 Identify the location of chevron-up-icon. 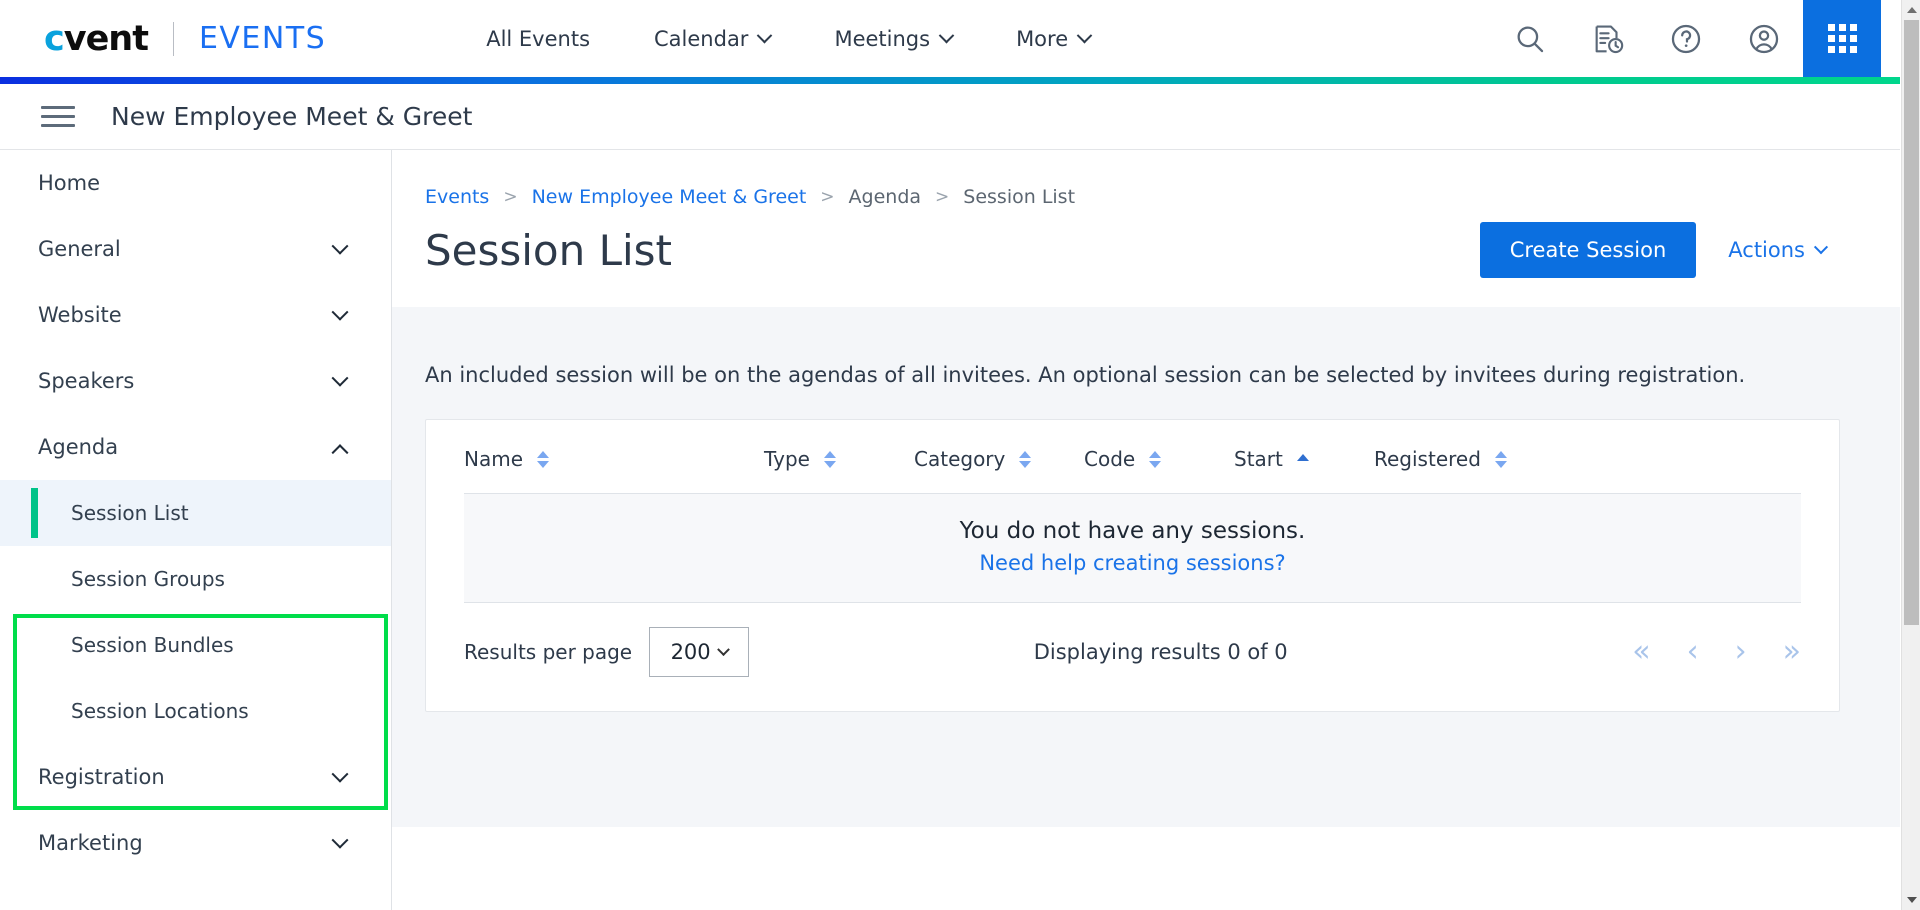
(340, 453).